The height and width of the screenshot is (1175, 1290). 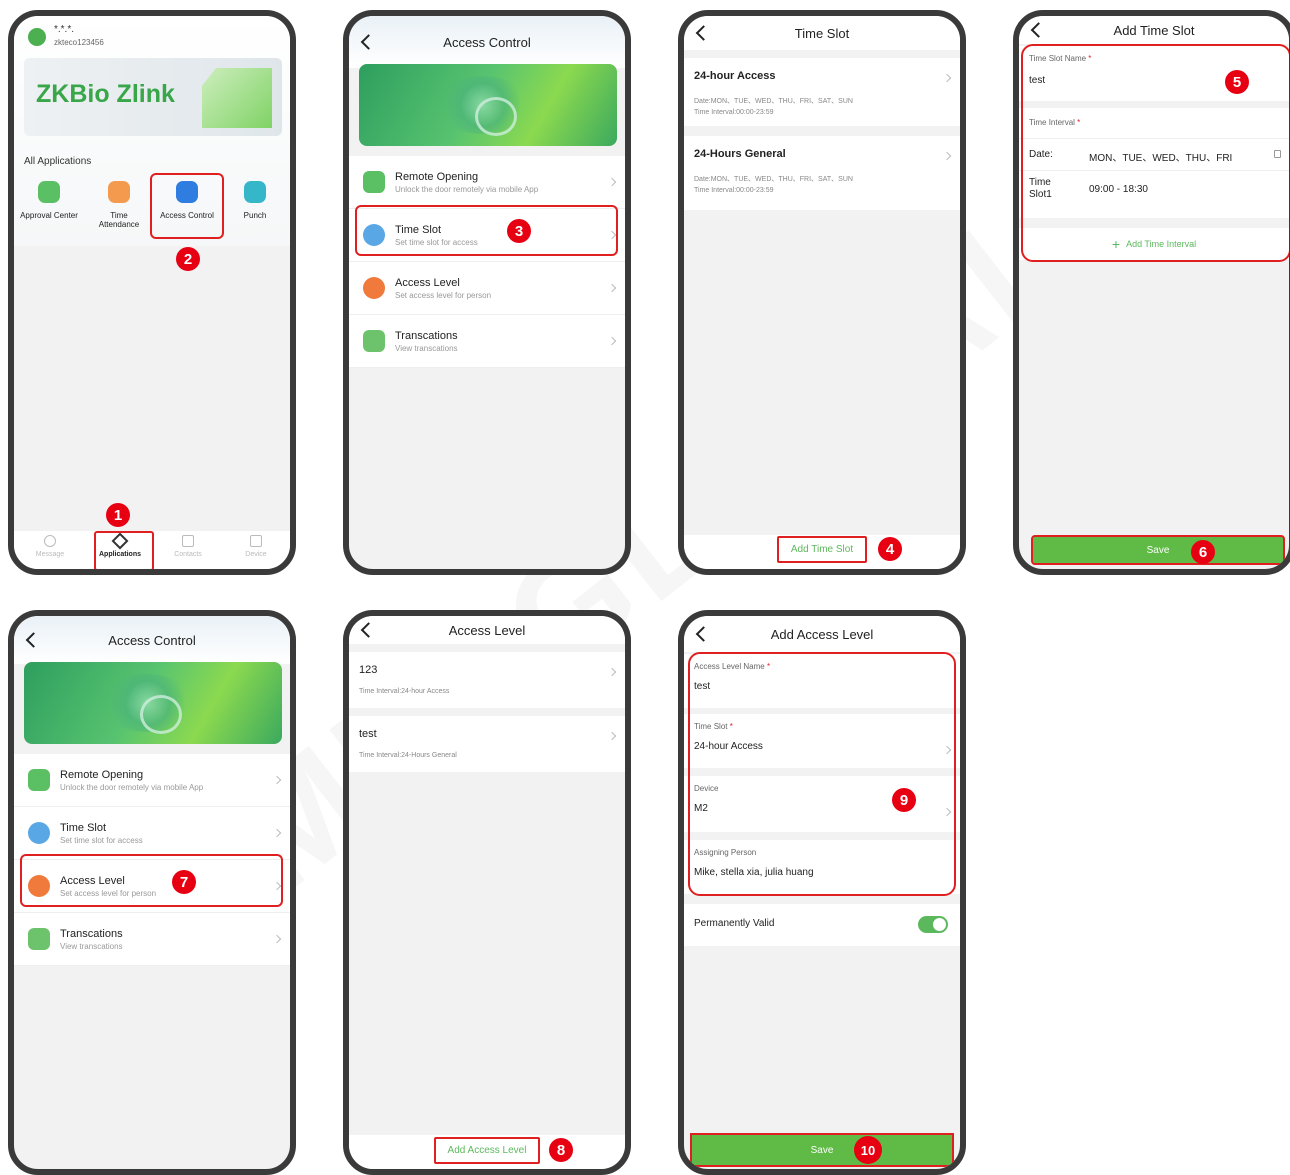 I want to click on header: Add Time Slot, so click(x=1154, y=30).